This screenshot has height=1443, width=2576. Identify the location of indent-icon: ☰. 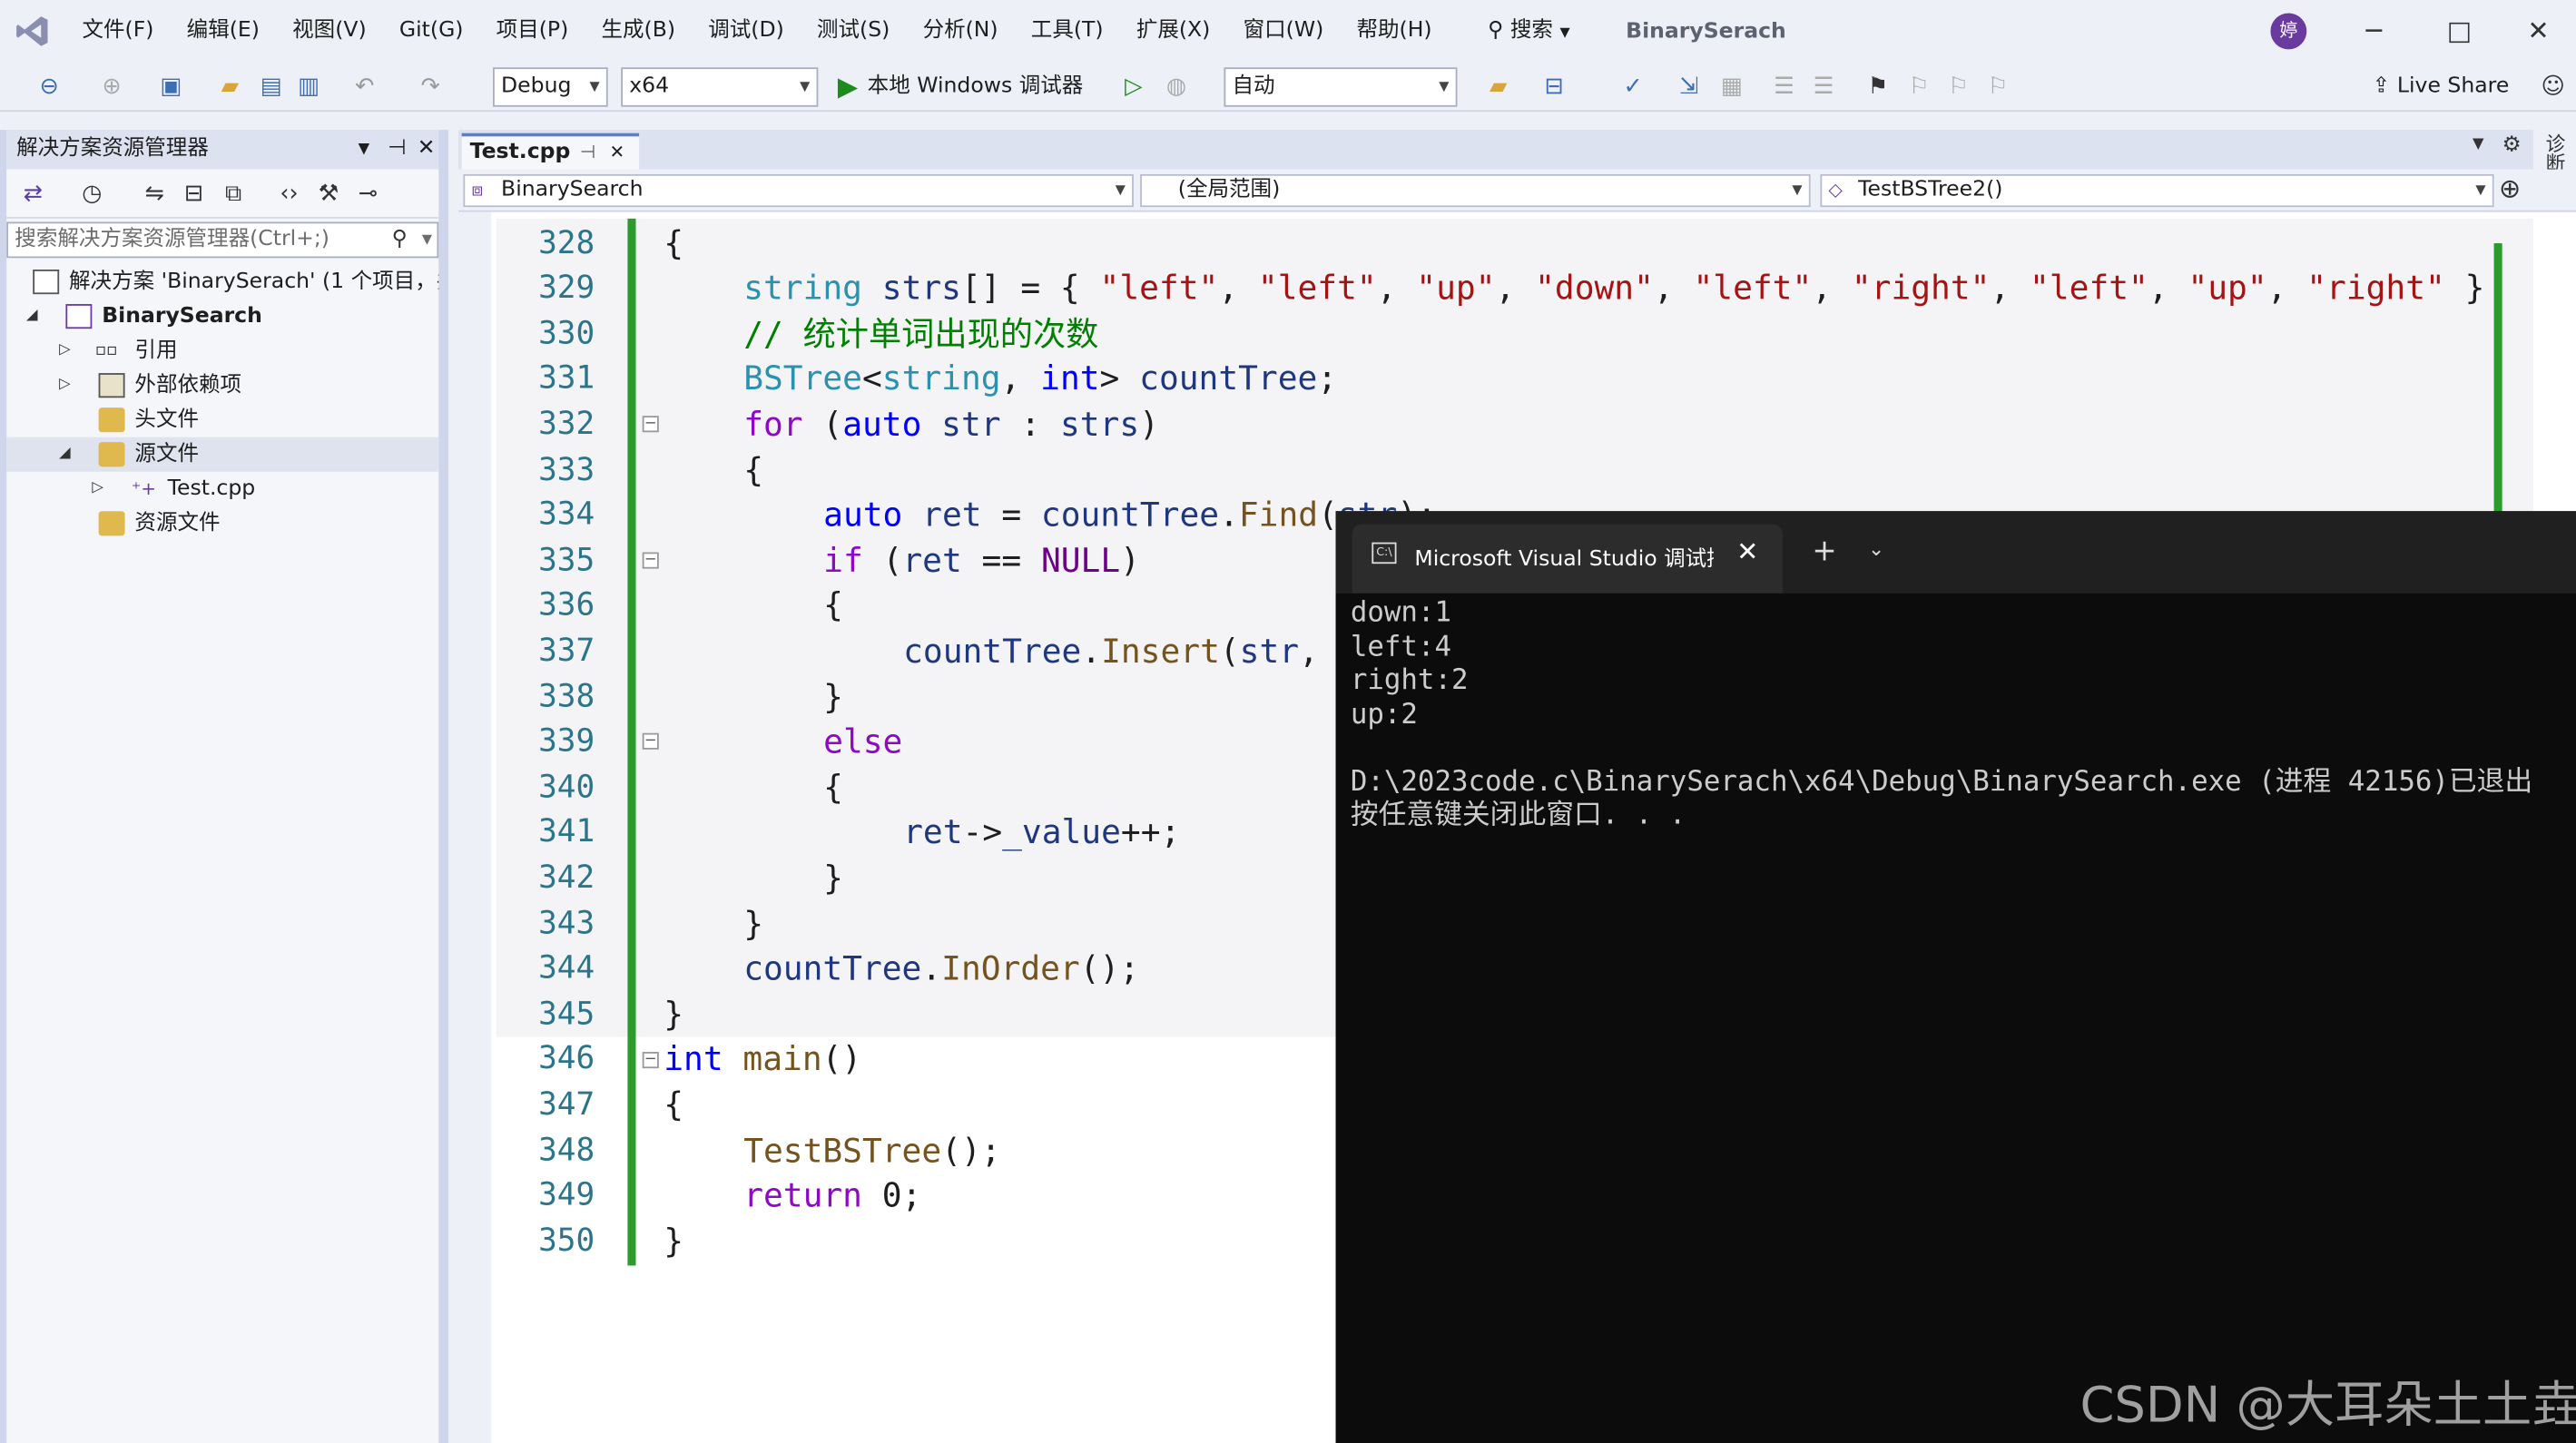
(1823, 87).